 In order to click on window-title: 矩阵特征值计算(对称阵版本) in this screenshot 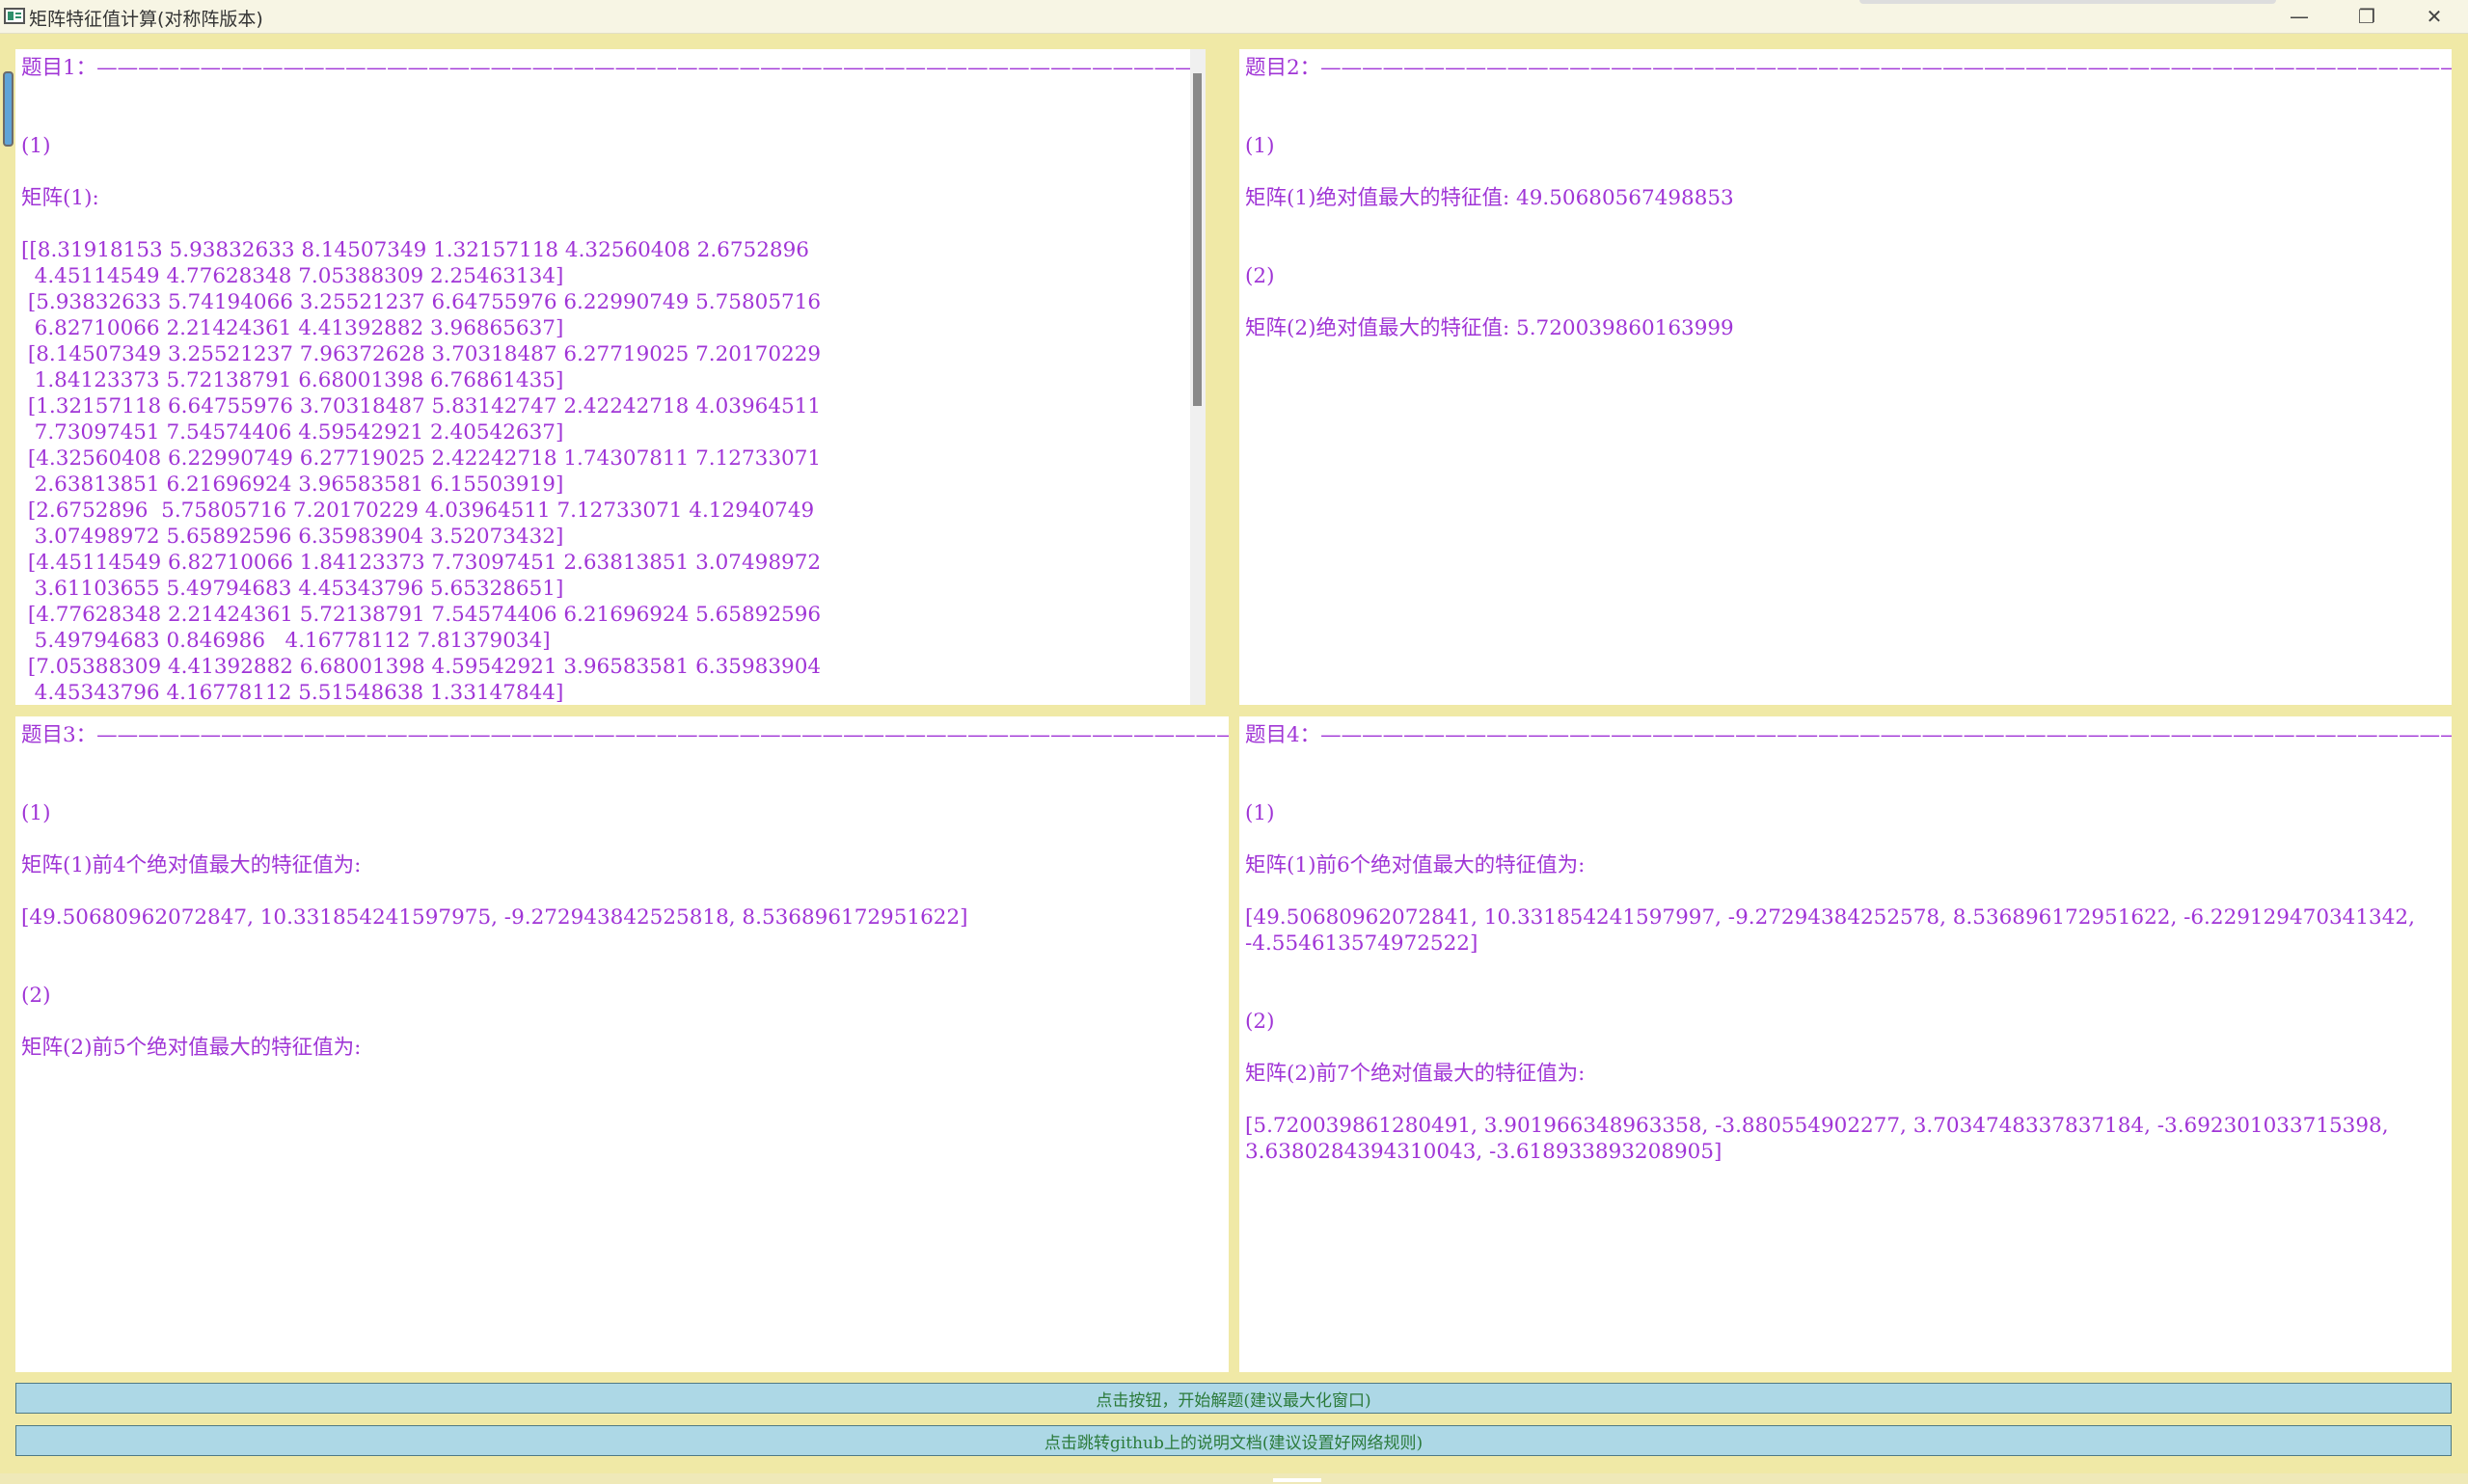, I will do `click(146, 19)`.